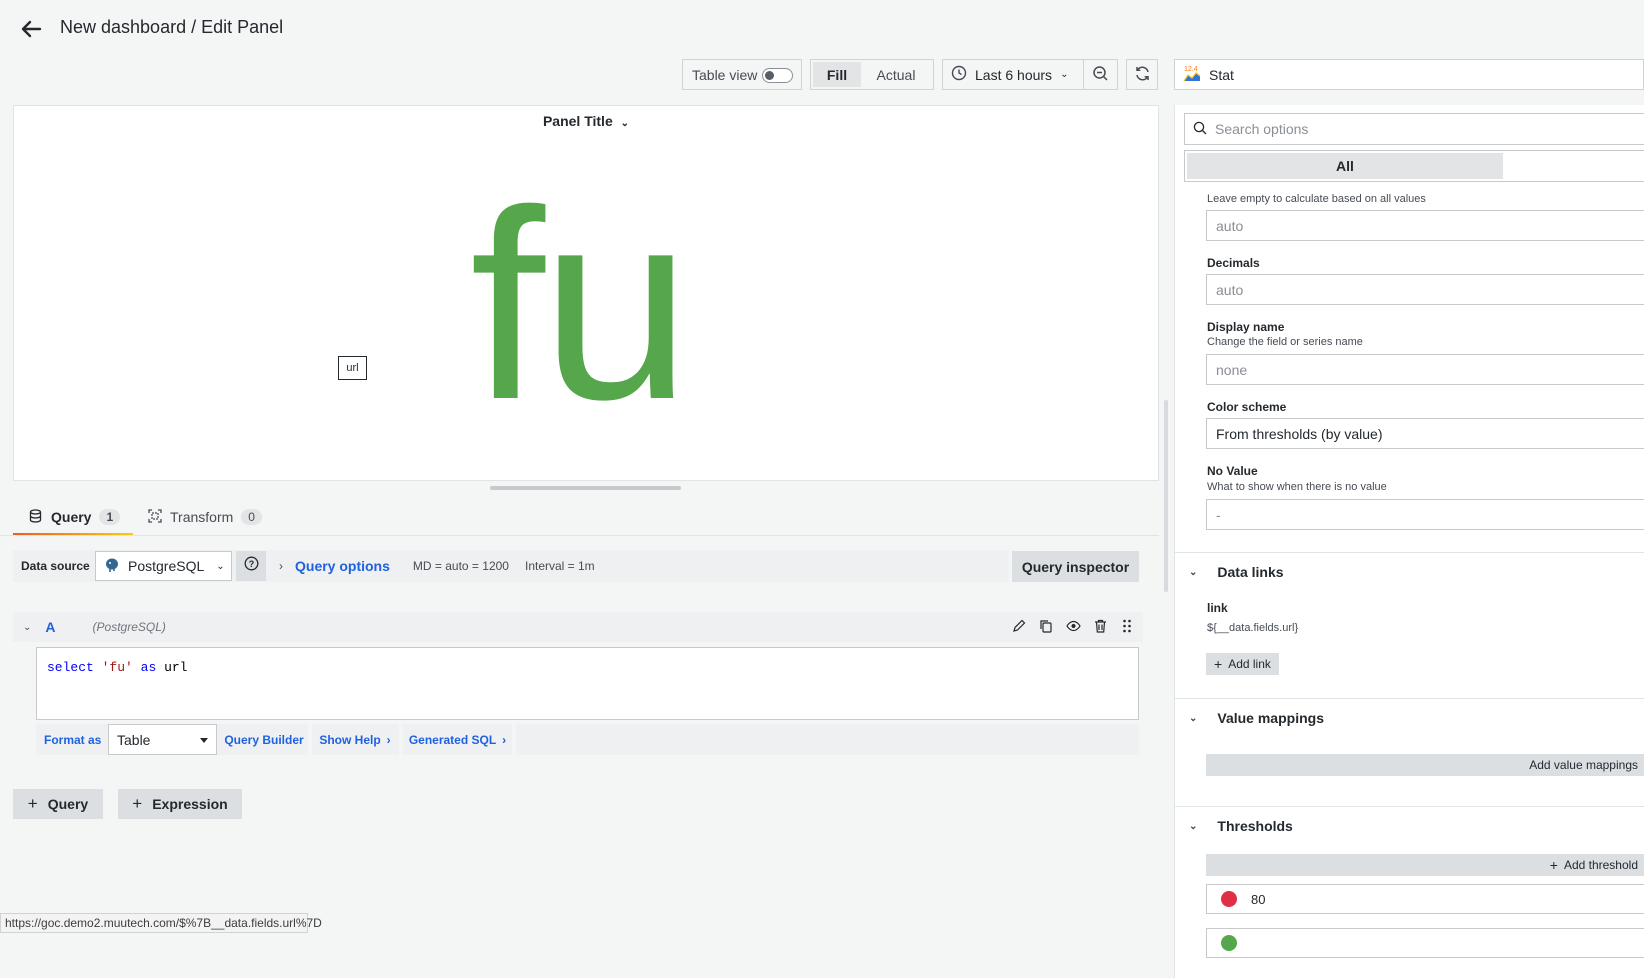 Image resolution: width=1644 pixels, height=978 pixels. Describe the element at coordinates (35, 517) in the screenshot. I see `database-icon` at that location.